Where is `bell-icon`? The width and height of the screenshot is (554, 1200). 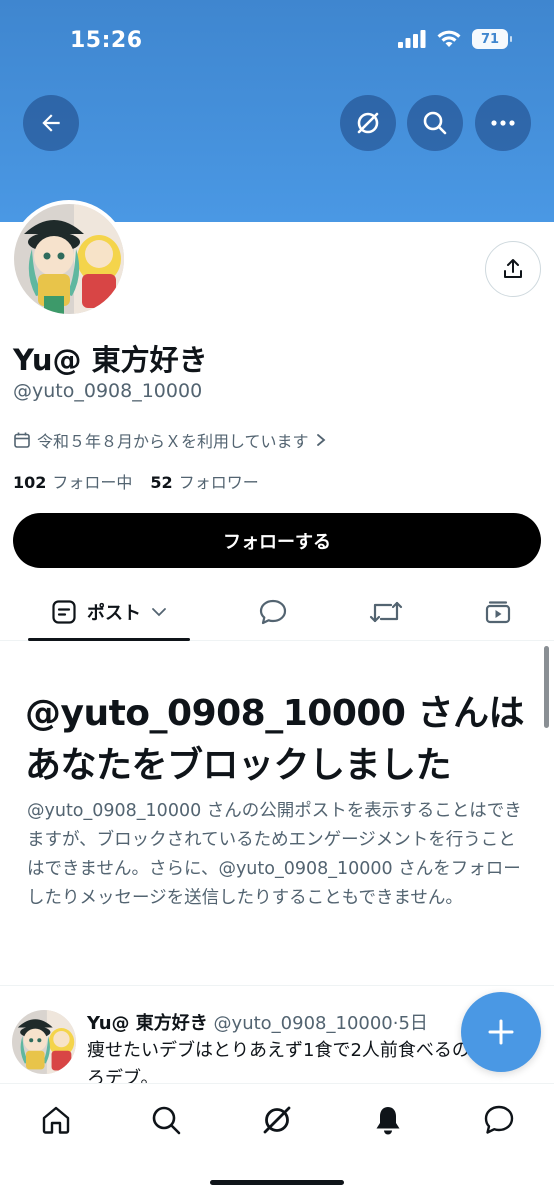 bell-icon is located at coordinates (388, 1121).